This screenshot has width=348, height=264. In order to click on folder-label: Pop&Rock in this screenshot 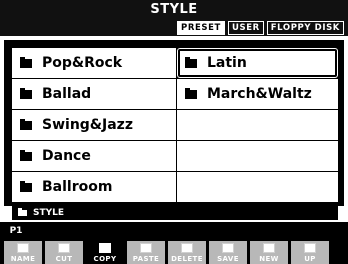, I will do `click(82, 63)`.